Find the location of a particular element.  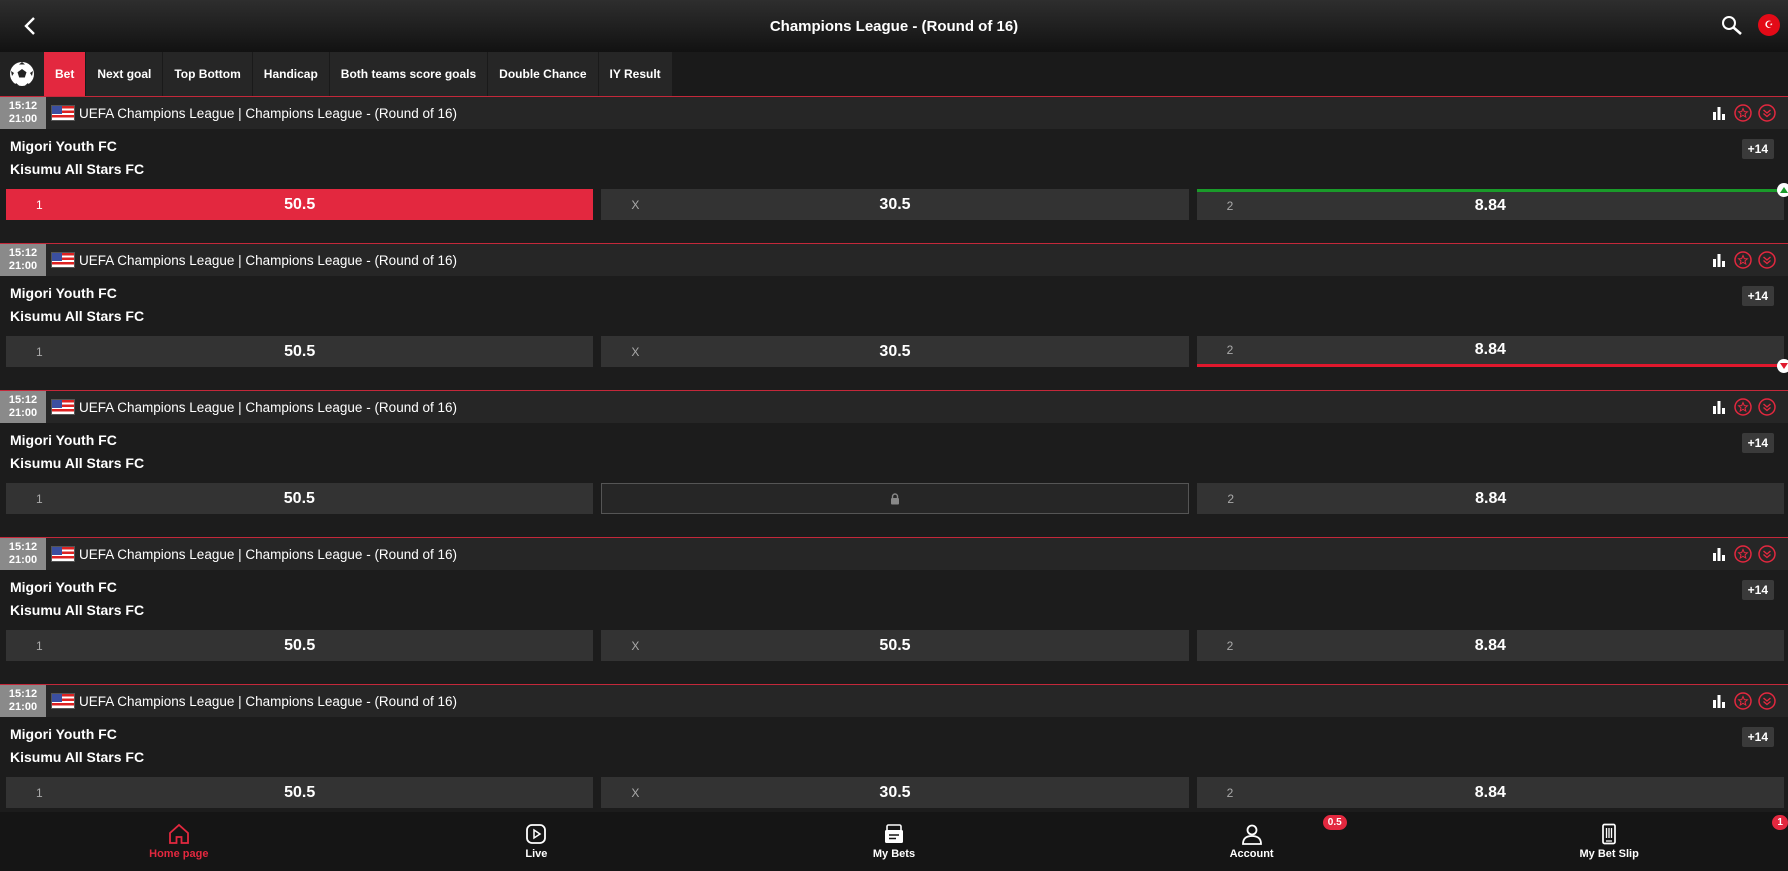

bet-slip-icon is located at coordinates (1609, 834).